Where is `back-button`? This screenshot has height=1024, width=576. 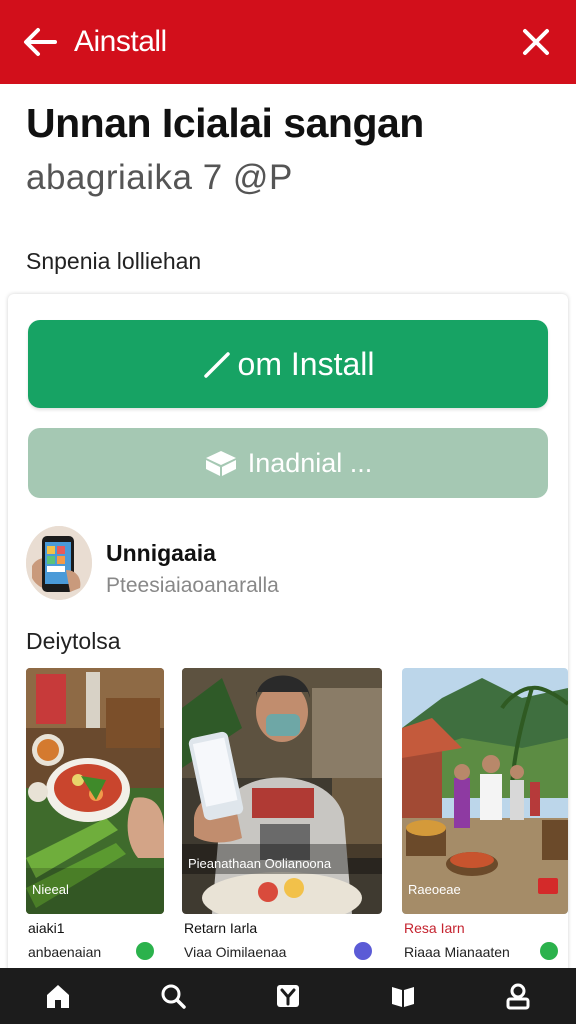 back-button is located at coordinates (40, 42).